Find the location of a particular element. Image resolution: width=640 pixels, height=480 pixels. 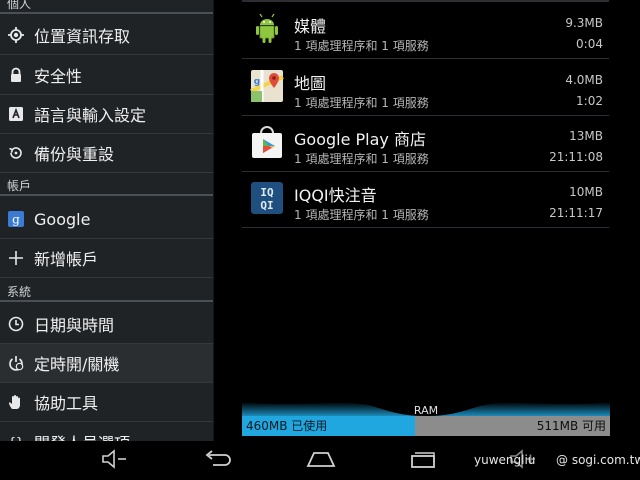

section-header-personal: 個人 is located at coordinates (106, 7).